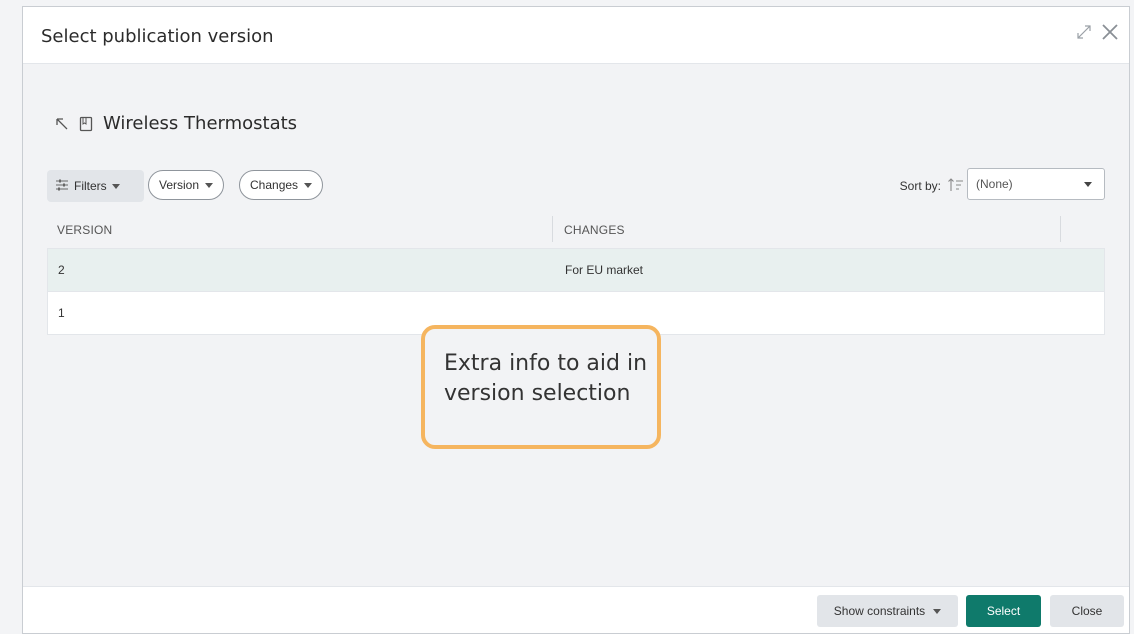 The image size is (1134, 634). I want to click on sort-ascending-icon, so click(956, 185).